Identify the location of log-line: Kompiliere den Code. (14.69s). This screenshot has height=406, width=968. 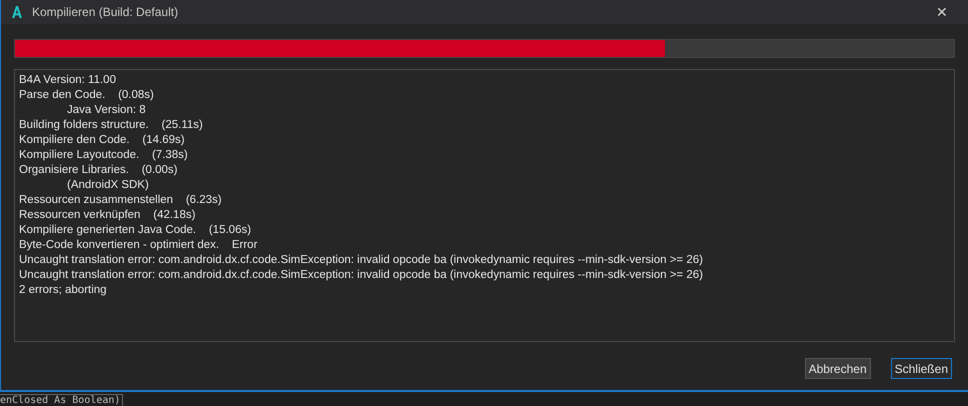
(102, 140).